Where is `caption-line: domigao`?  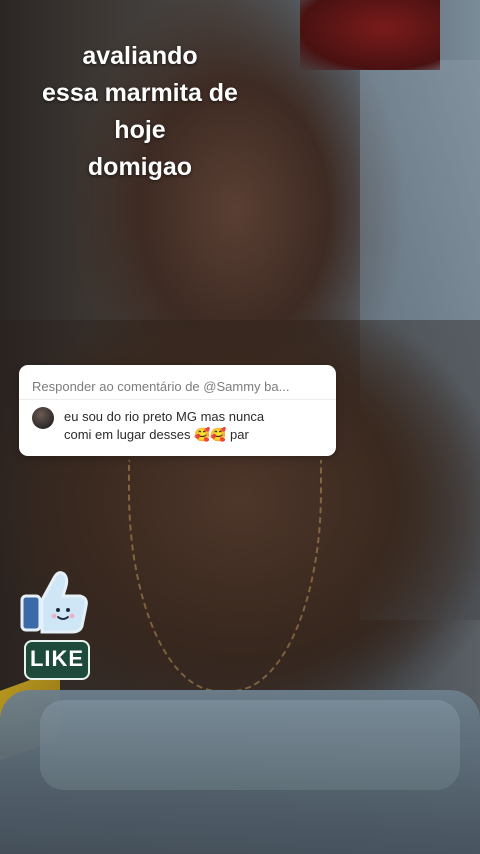
caption-line: domigao is located at coordinates (140, 167).